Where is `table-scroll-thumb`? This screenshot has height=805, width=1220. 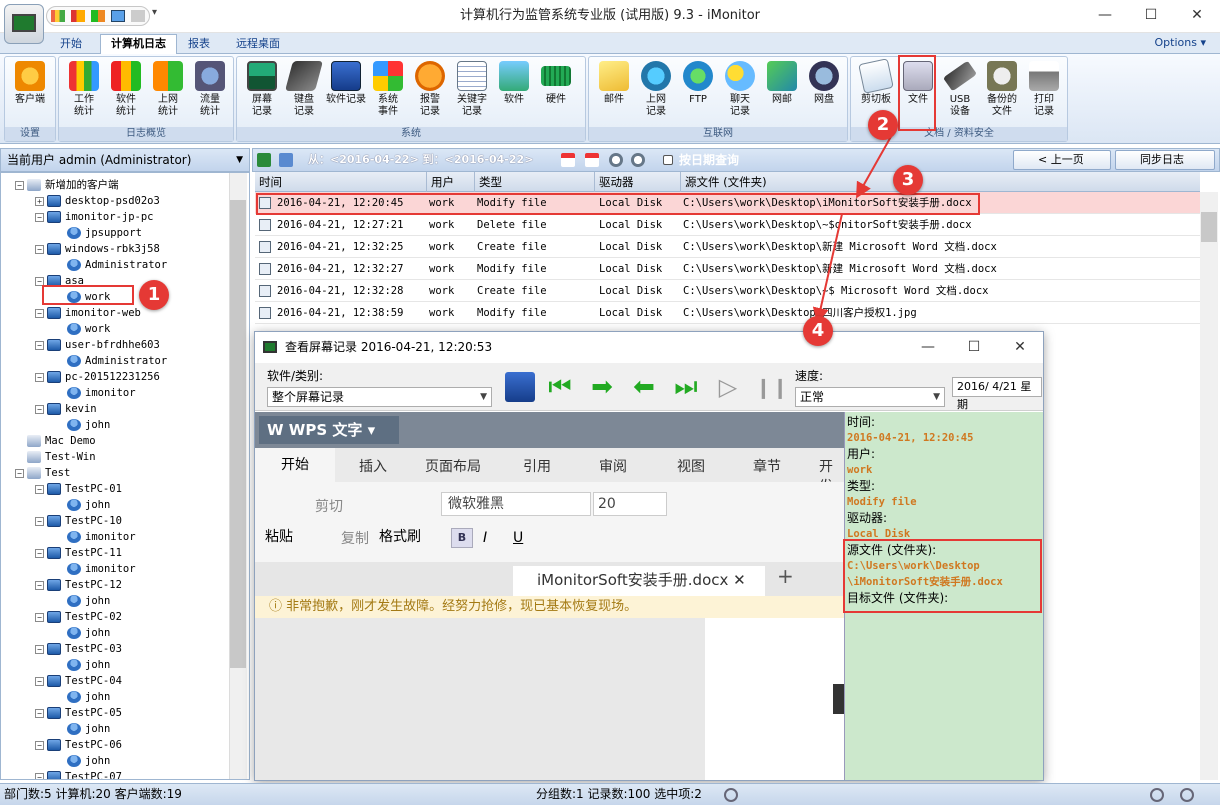
table-scroll-thumb is located at coordinates (1209, 227).